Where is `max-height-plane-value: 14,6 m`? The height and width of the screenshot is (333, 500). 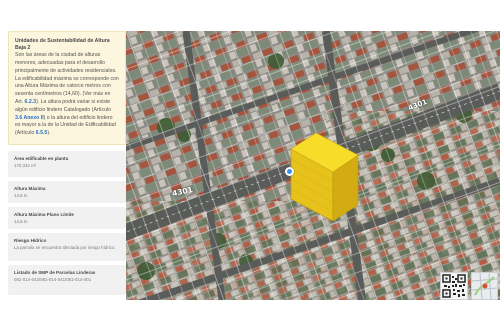 max-height-plane-value: 14,6 m is located at coordinates (21, 221).